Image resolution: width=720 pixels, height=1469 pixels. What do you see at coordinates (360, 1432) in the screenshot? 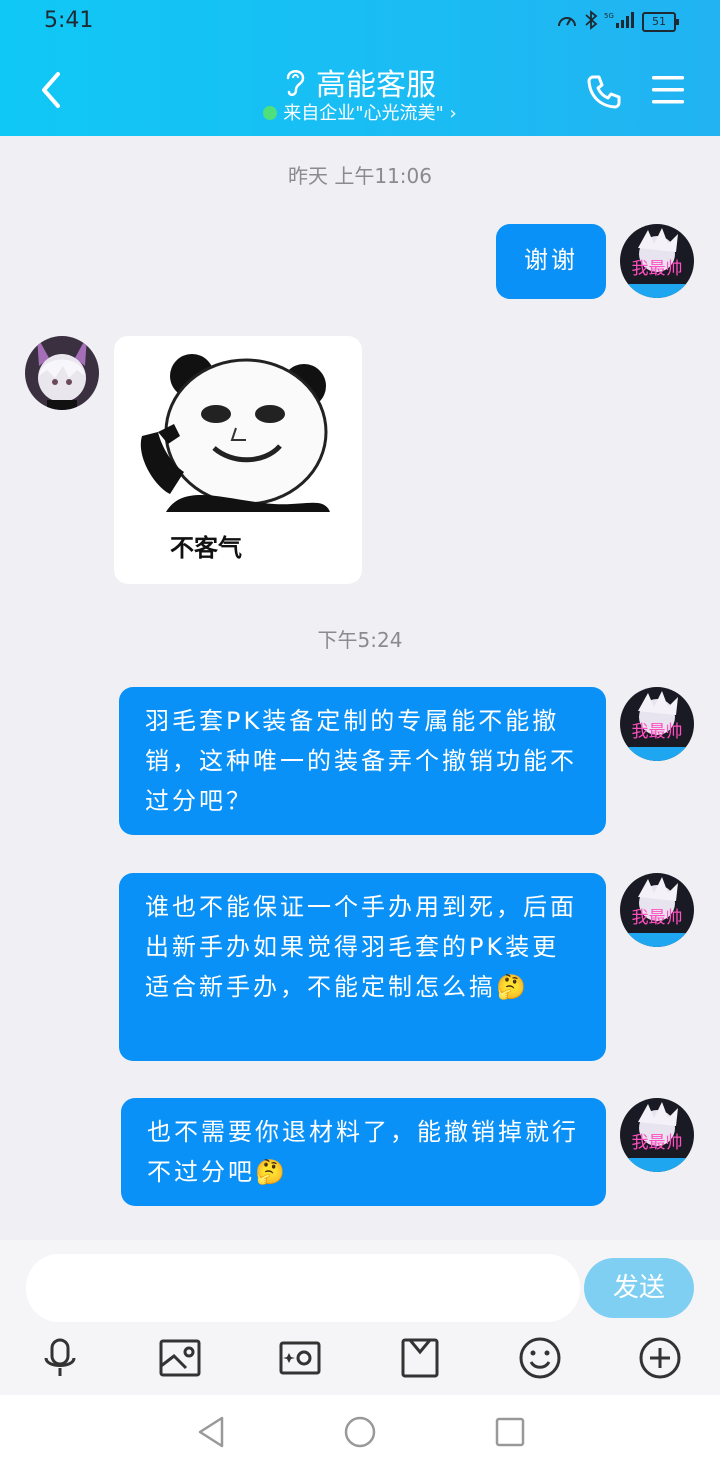
I see `nav-home-icon` at bounding box center [360, 1432].